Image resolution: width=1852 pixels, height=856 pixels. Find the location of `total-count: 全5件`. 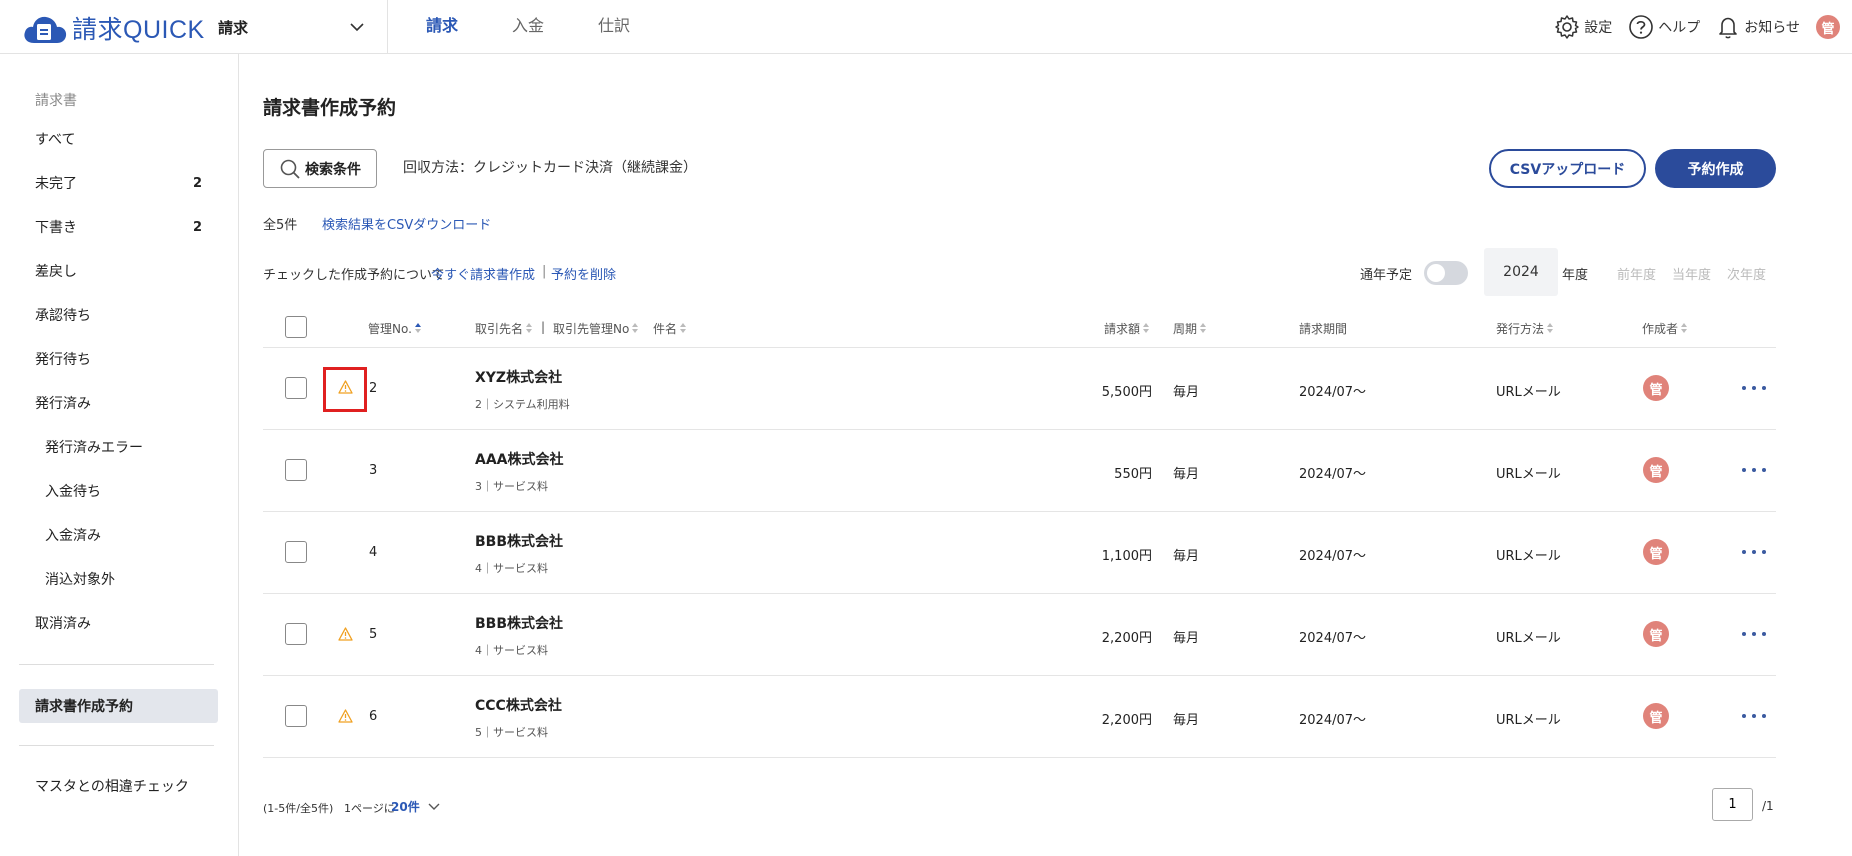

total-count: 全5件 is located at coordinates (280, 225).